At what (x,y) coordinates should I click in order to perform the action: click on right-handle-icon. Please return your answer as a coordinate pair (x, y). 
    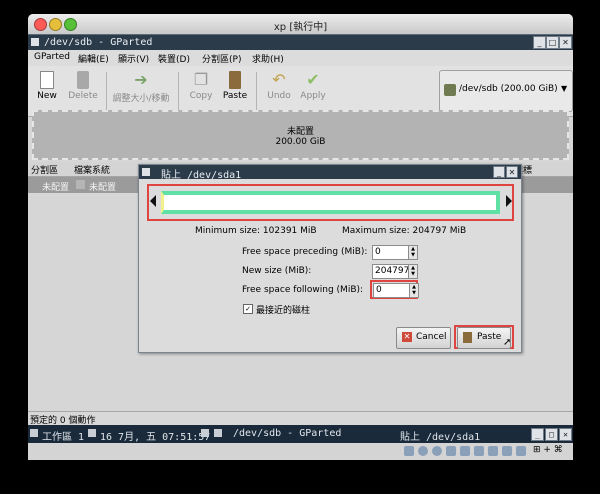
    Looking at the image, I should click on (509, 201).